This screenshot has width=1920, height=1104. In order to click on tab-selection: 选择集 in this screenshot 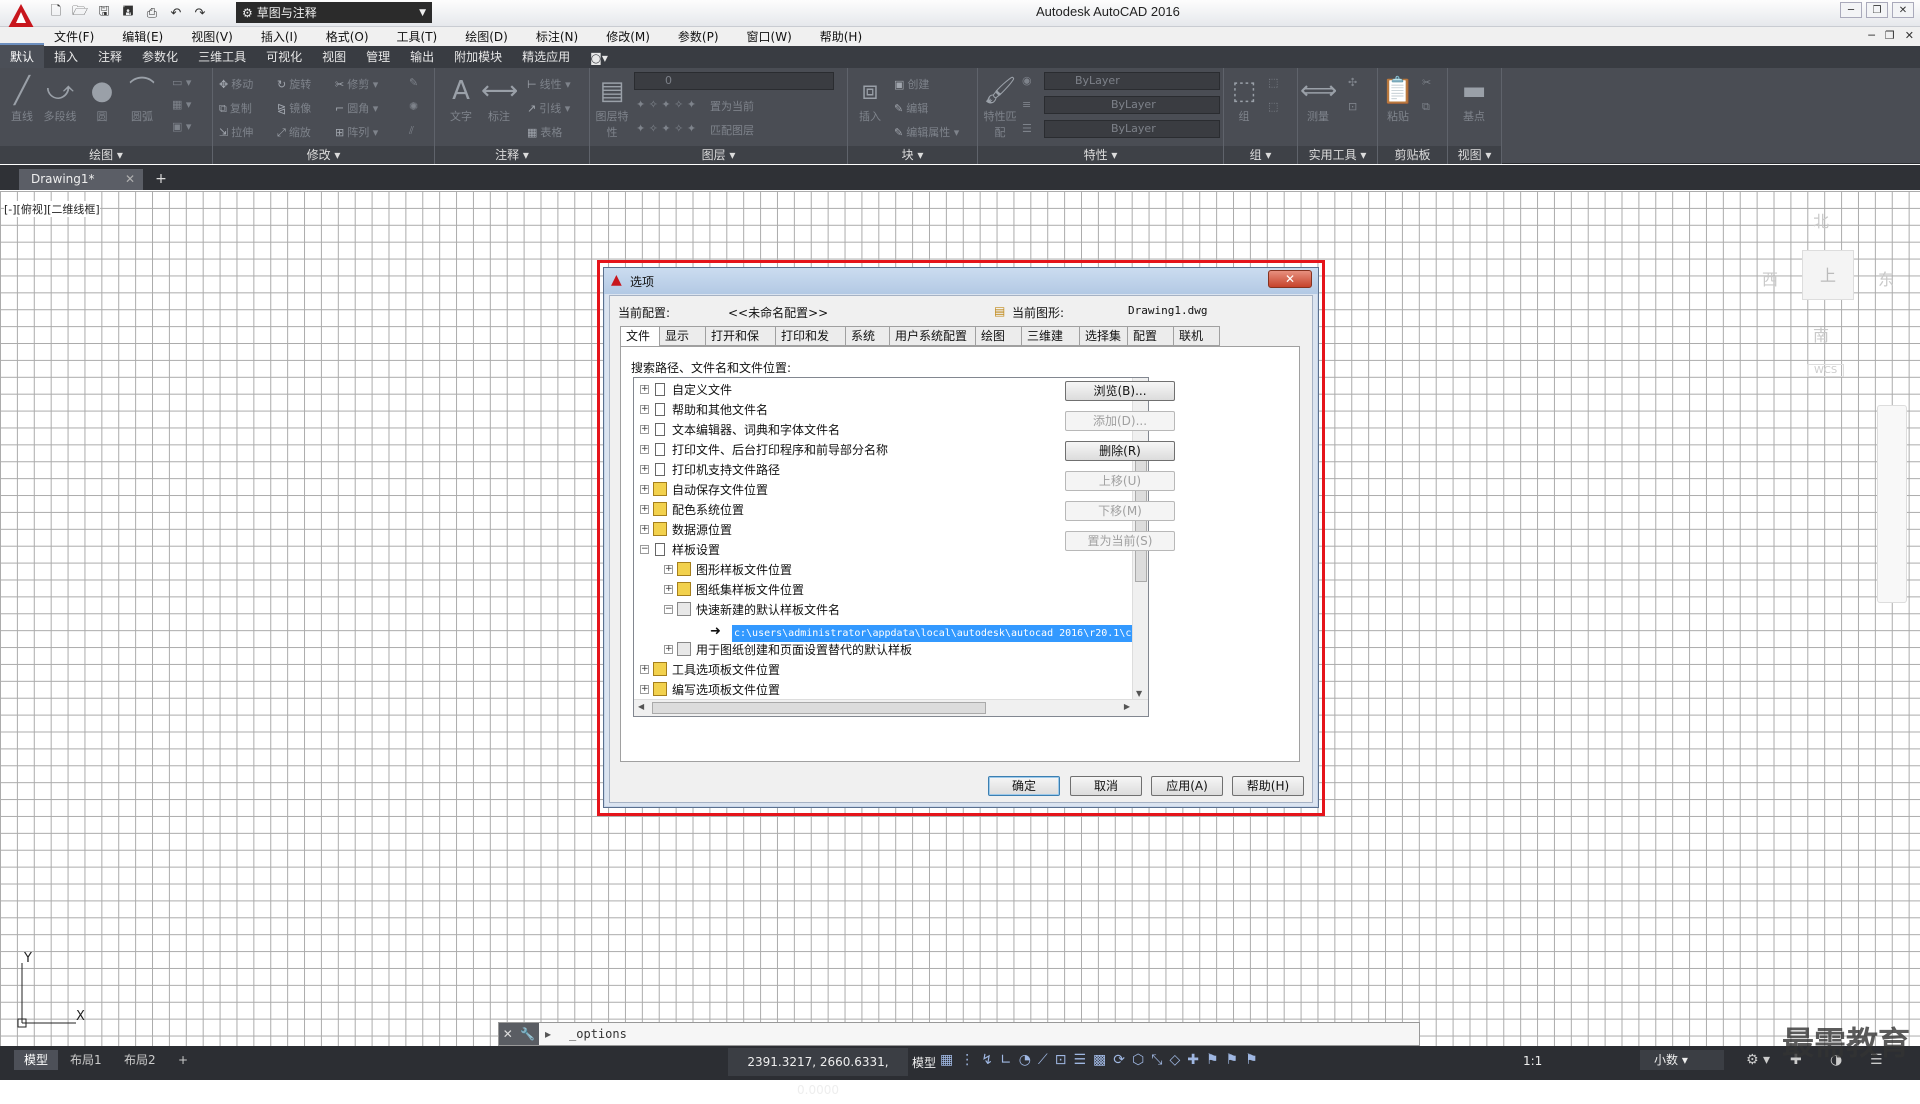, I will do `click(1104, 336)`.